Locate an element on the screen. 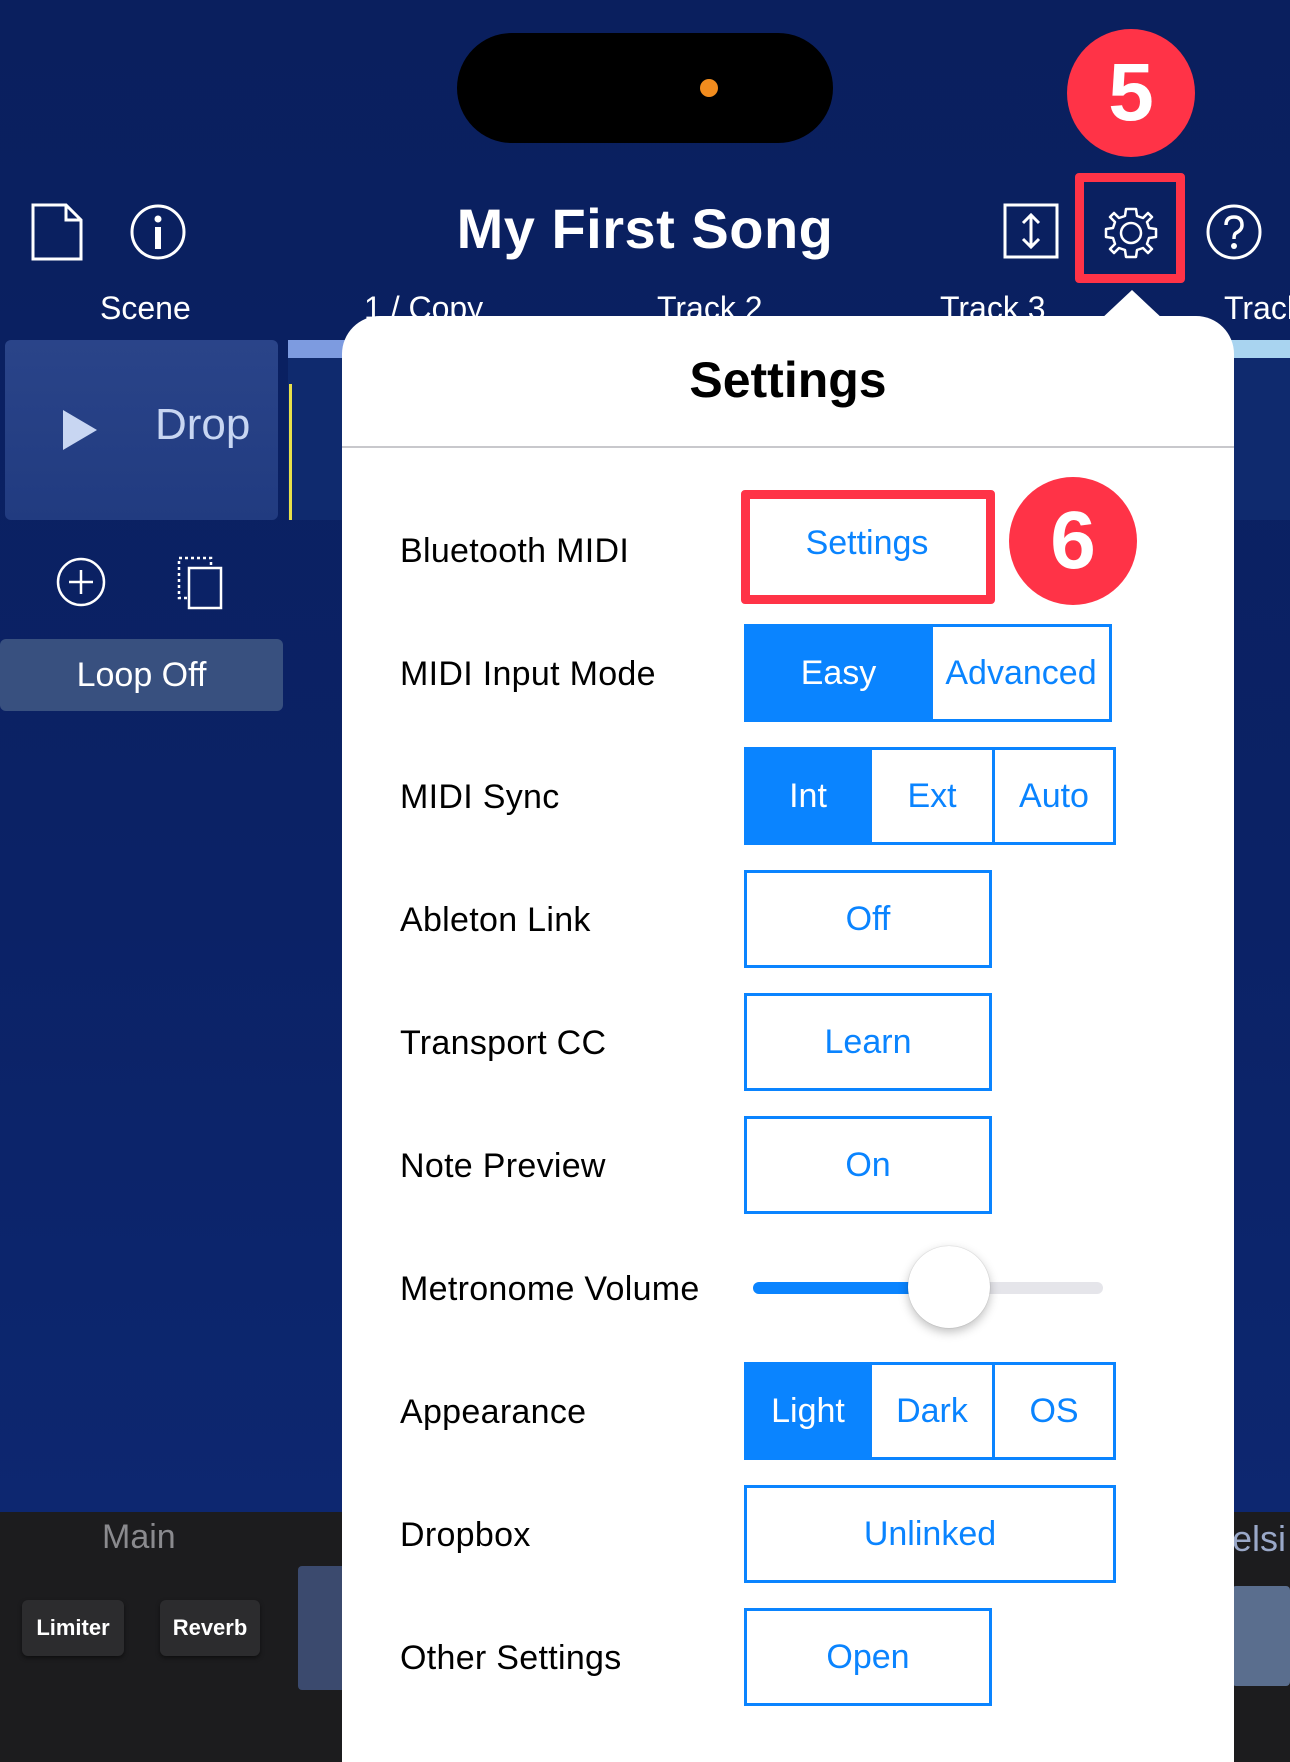 The image size is (1290, 1762). segment-auto: Auto is located at coordinates (1052, 796).